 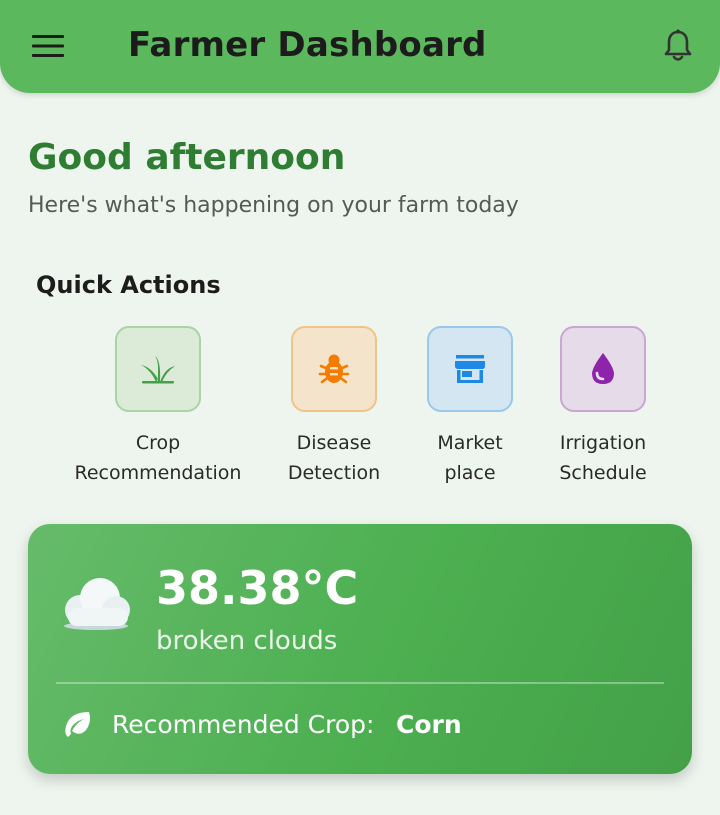 I want to click on water-drop-icon, so click(x=603, y=368).